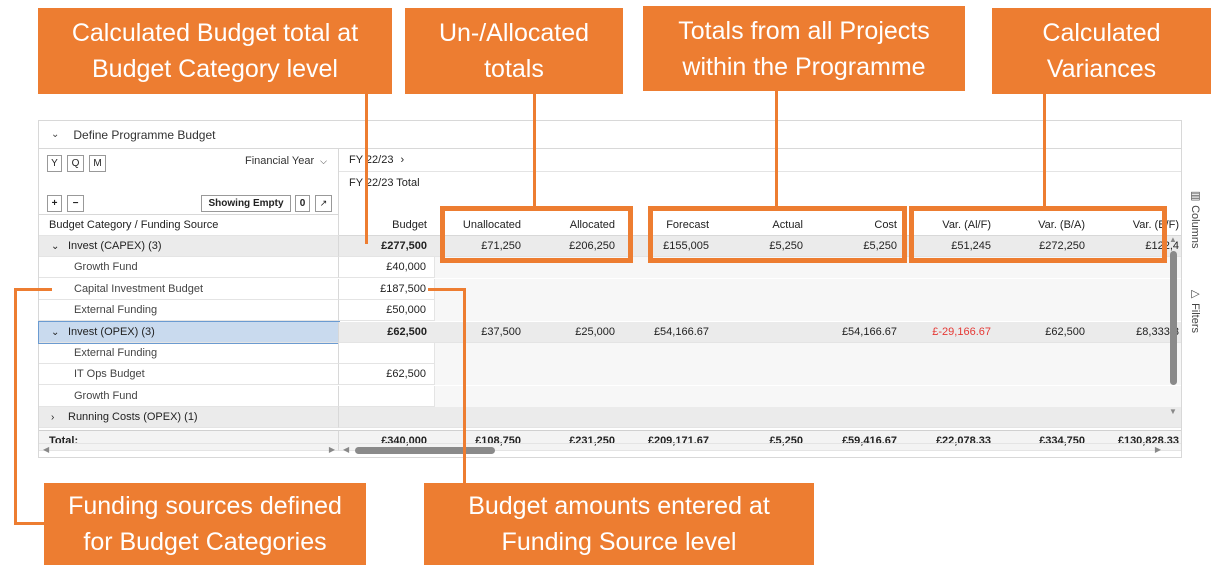 The width and height of the screenshot is (1223, 574). I want to click on value-cell: £50,000, so click(387, 311).